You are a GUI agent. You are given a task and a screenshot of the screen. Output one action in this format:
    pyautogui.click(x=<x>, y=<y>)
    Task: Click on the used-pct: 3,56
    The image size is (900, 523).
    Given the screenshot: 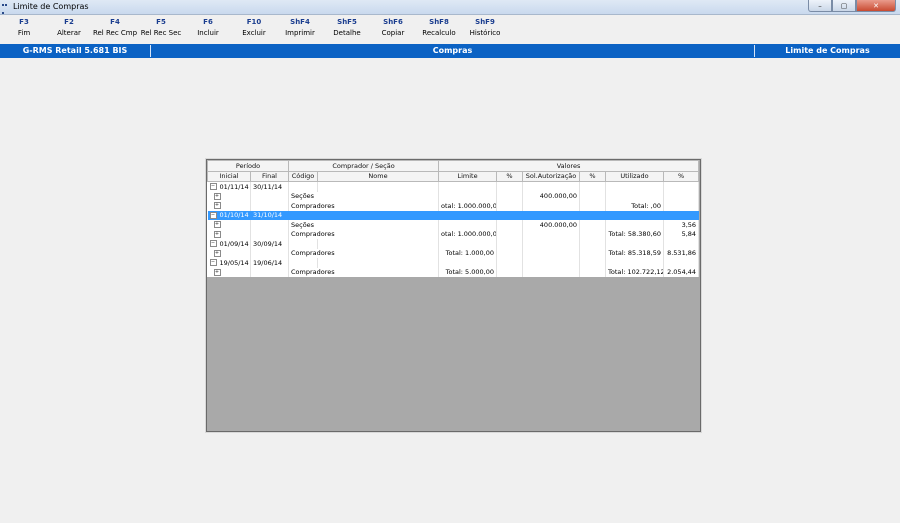 What is the action you would take?
    pyautogui.click(x=681, y=225)
    